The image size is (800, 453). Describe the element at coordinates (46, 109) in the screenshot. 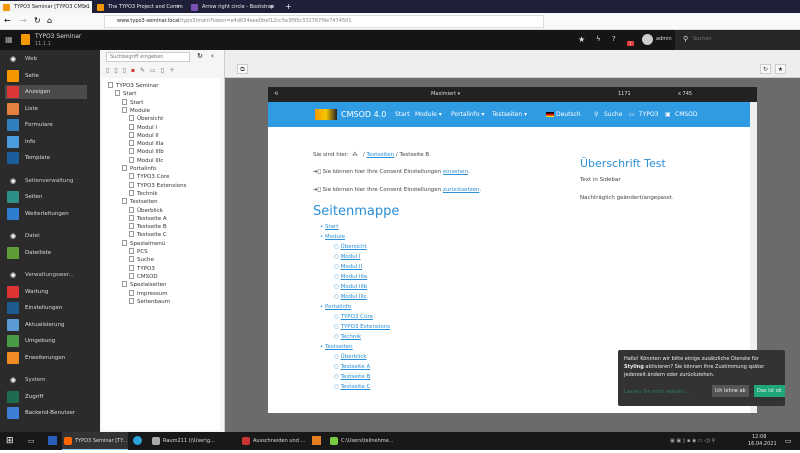

I see `module-item: Liste` at that location.